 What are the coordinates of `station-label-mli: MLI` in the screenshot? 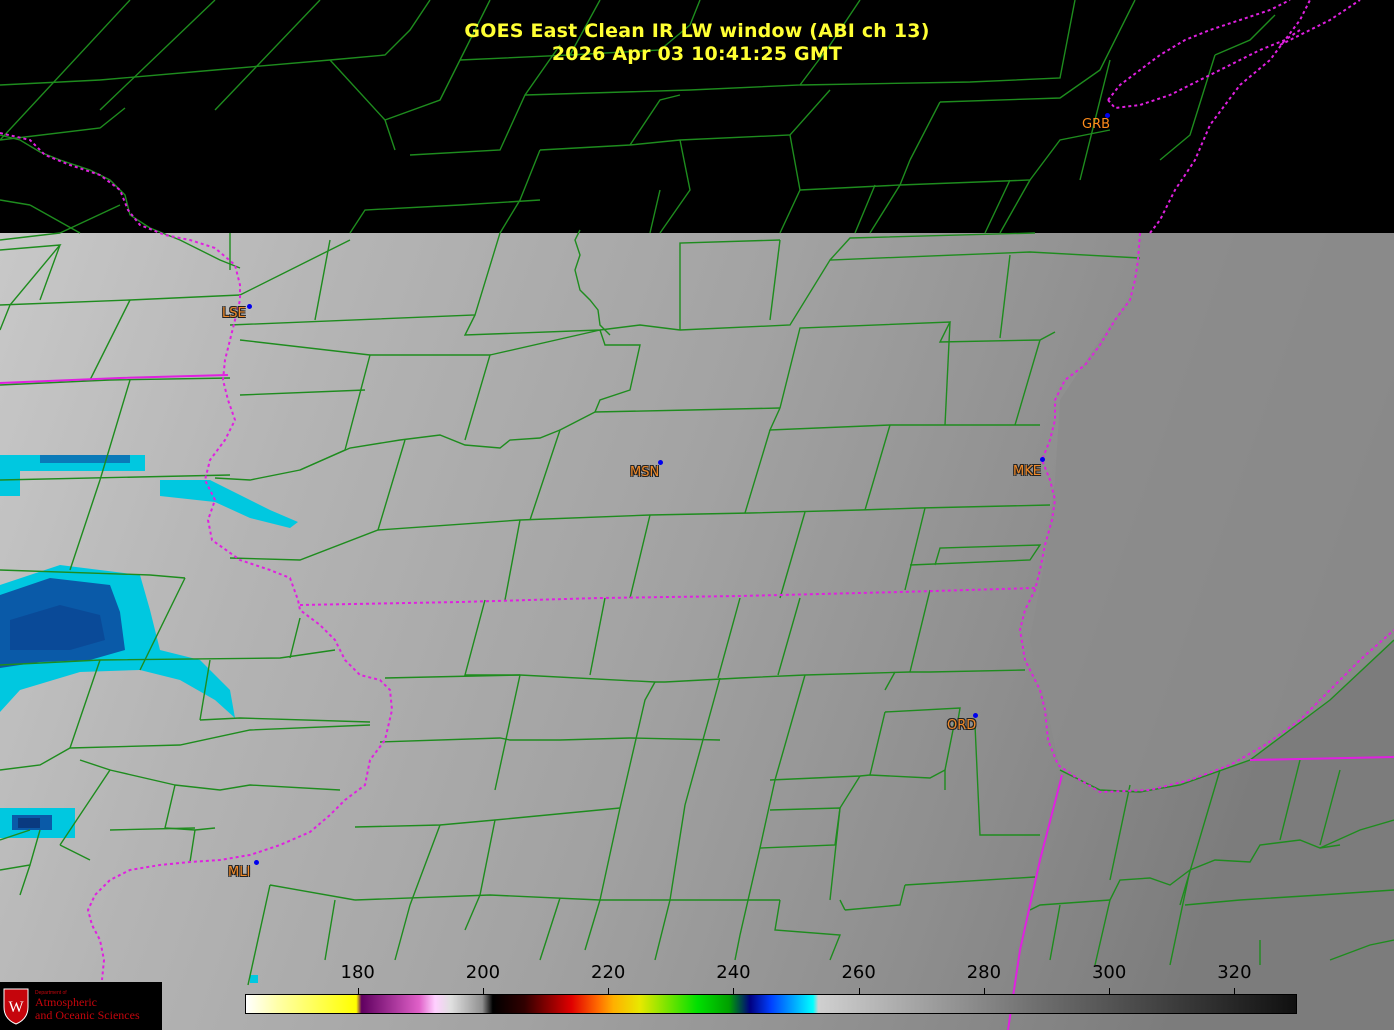 It's located at (239, 872).